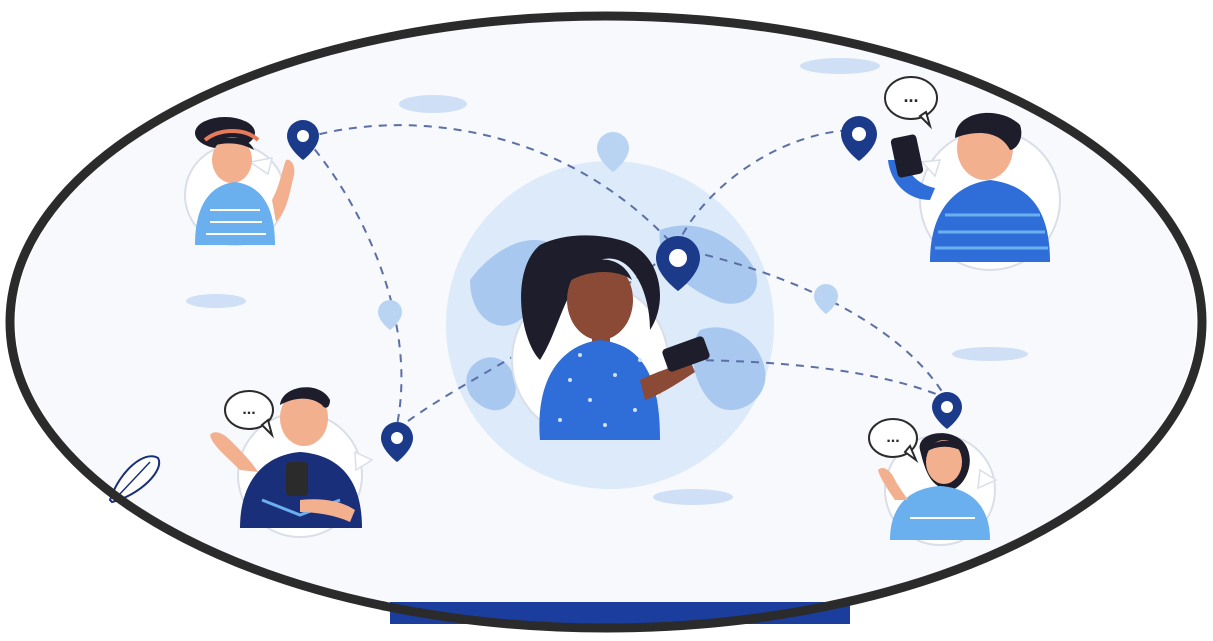 This screenshot has width=1213, height=641. I want to click on phone-icon, so click(297, 479).